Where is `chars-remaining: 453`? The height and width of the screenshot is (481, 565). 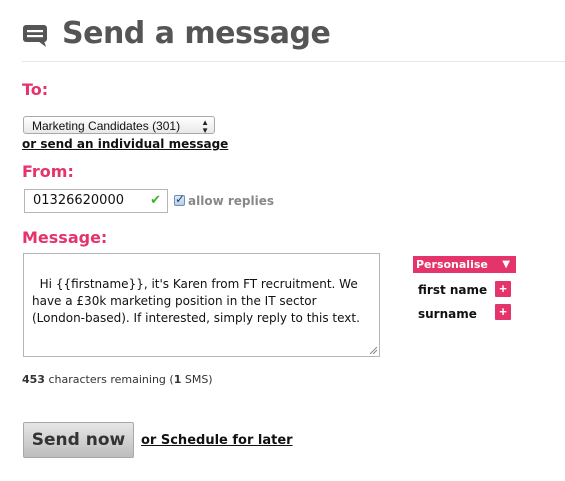 chars-remaining: 453 is located at coordinates (33, 379).